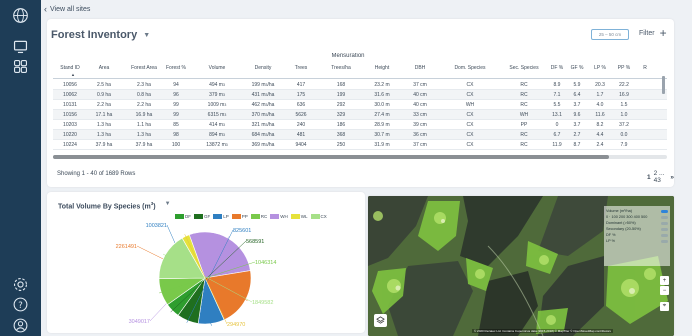  Describe the element at coordinates (663, 85) in the screenshot. I see `vertical-scrollbar` at that location.